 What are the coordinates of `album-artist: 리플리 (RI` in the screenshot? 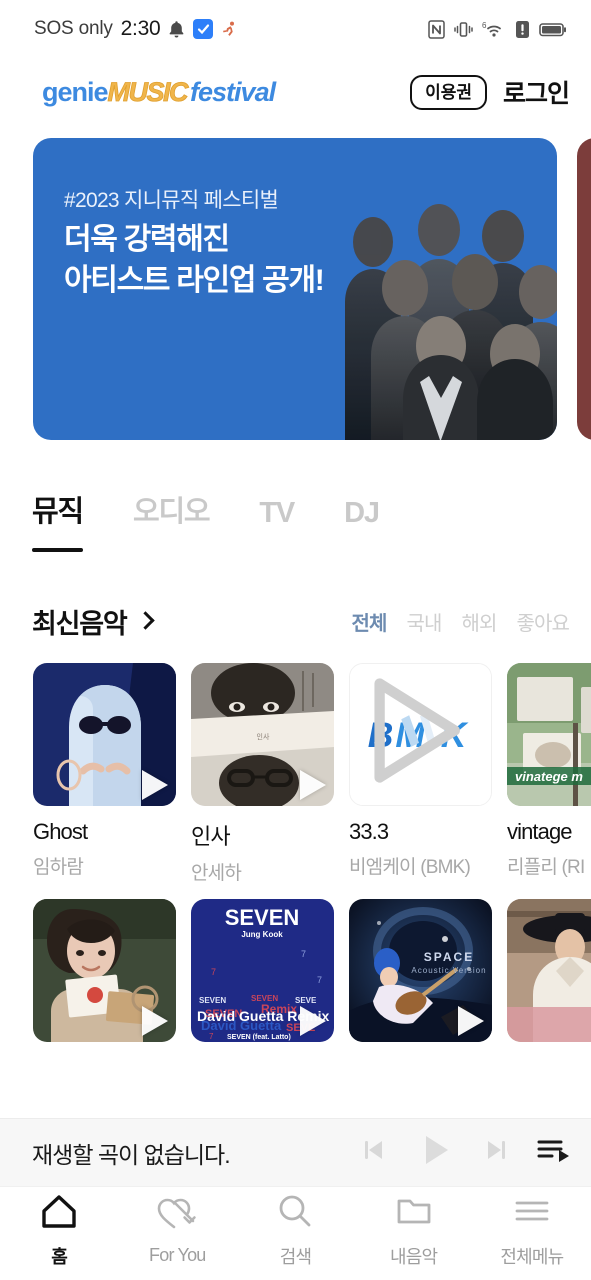 It's located at (546, 867).